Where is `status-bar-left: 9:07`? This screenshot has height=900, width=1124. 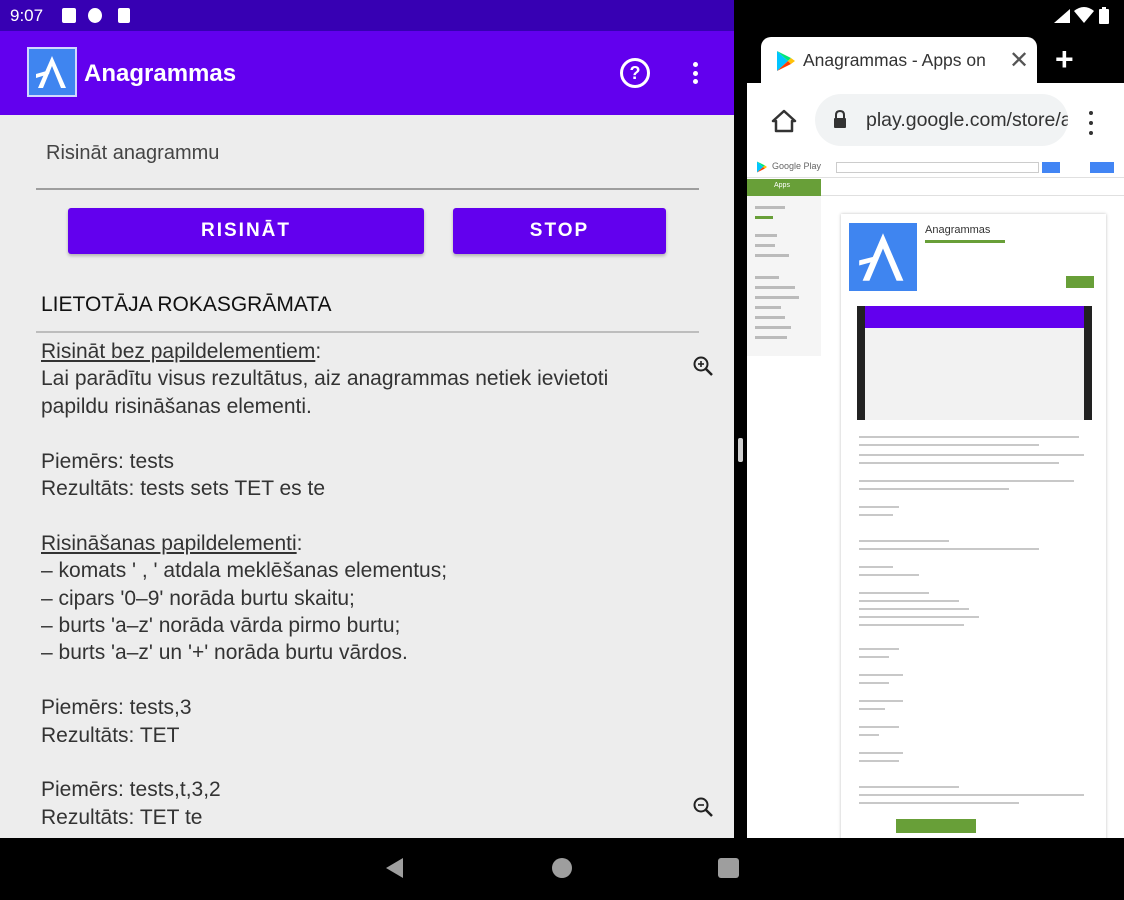
status-bar-left: 9:07 is located at coordinates (367, 15).